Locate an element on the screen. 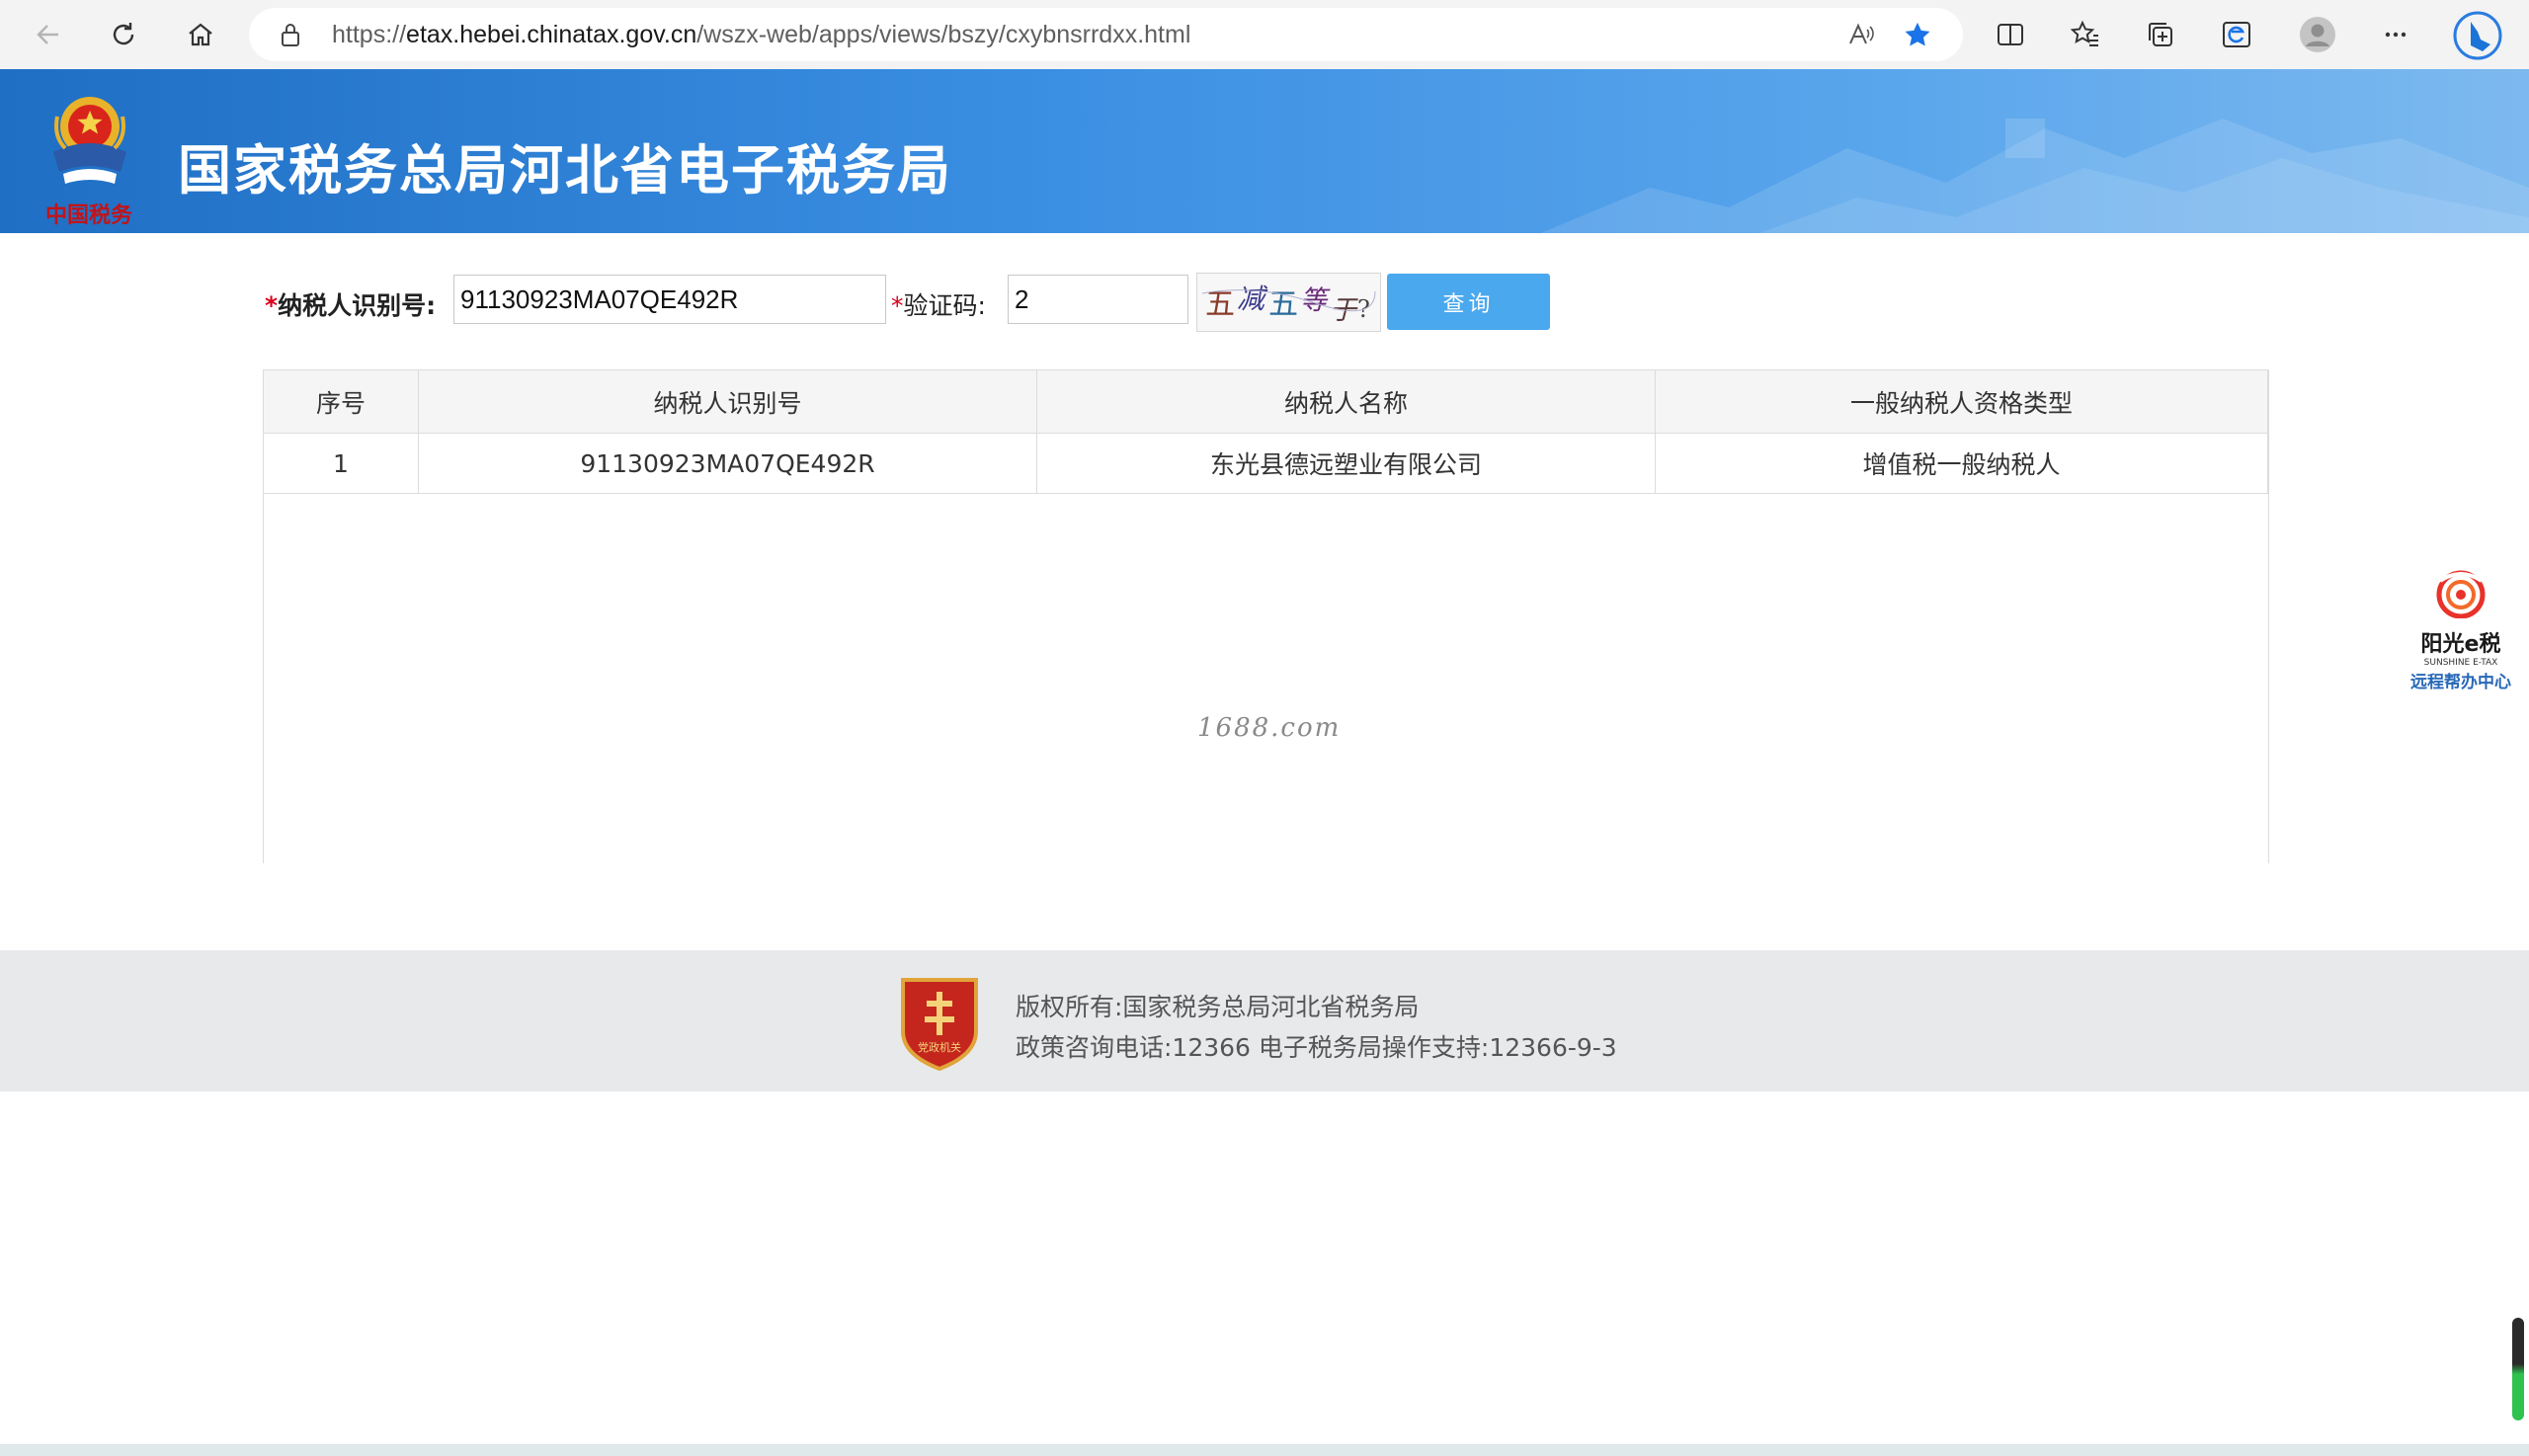 The width and height of the screenshot is (2529, 1456). collections-icon is located at coordinates (2160, 34).